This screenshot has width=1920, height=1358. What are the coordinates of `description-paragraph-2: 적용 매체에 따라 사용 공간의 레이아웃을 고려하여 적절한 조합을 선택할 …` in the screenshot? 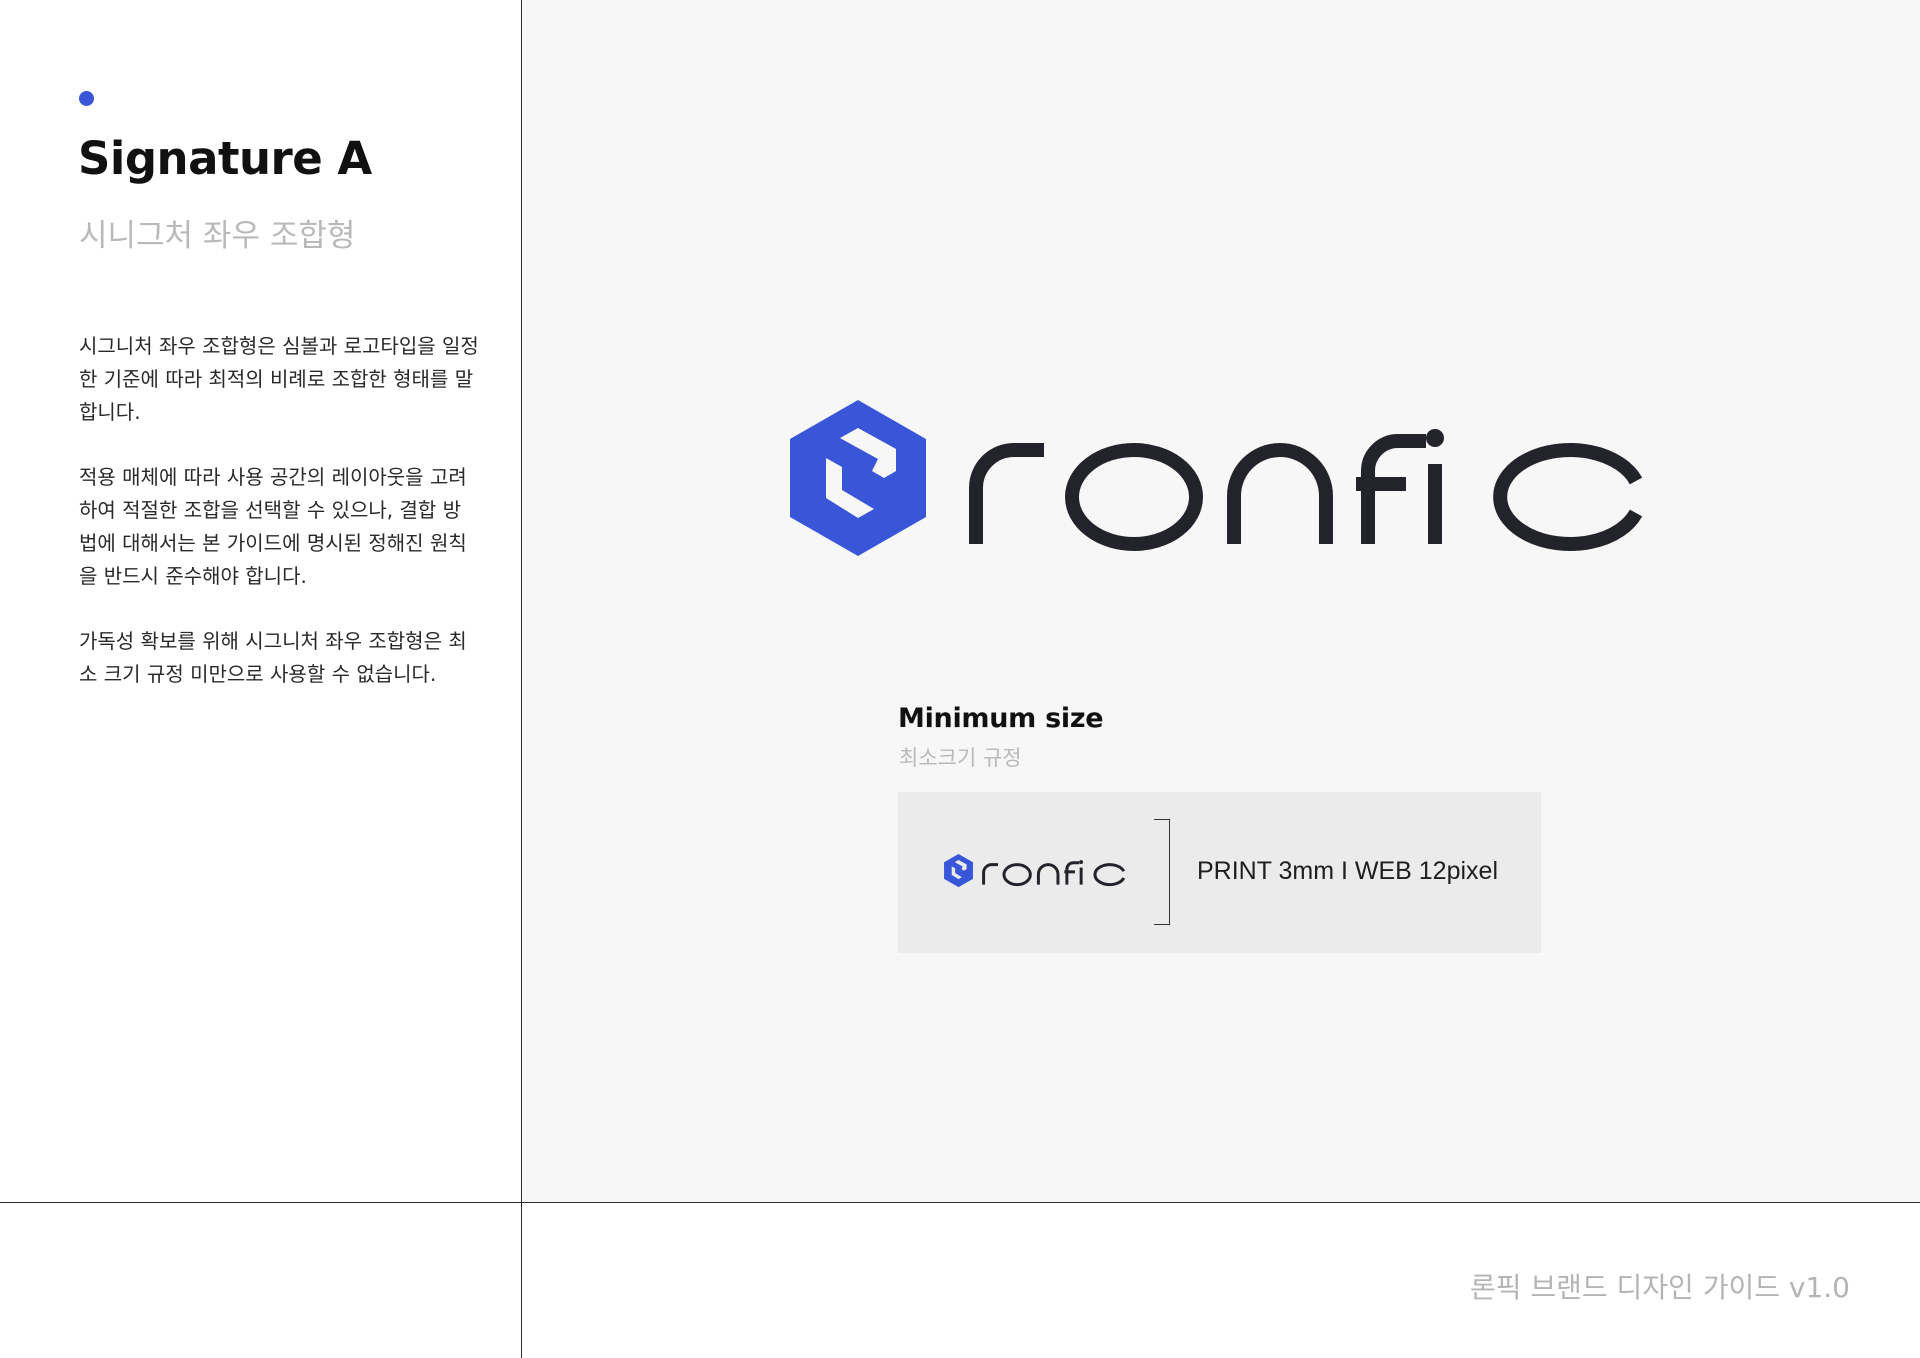 It's located at (273, 526).